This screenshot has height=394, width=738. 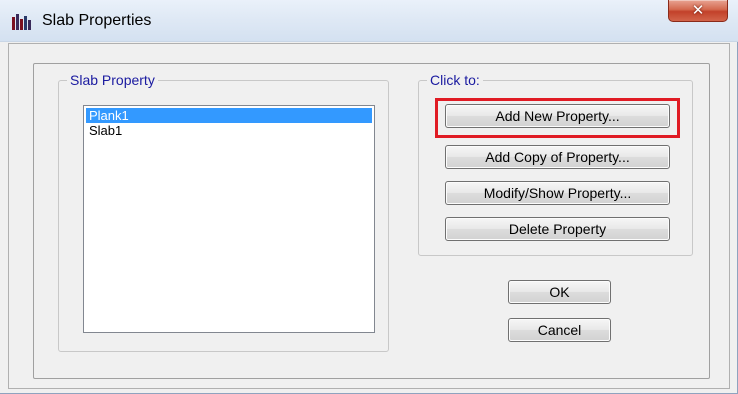 I want to click on window-title: Slab Properties, so click(x=97, y=20).